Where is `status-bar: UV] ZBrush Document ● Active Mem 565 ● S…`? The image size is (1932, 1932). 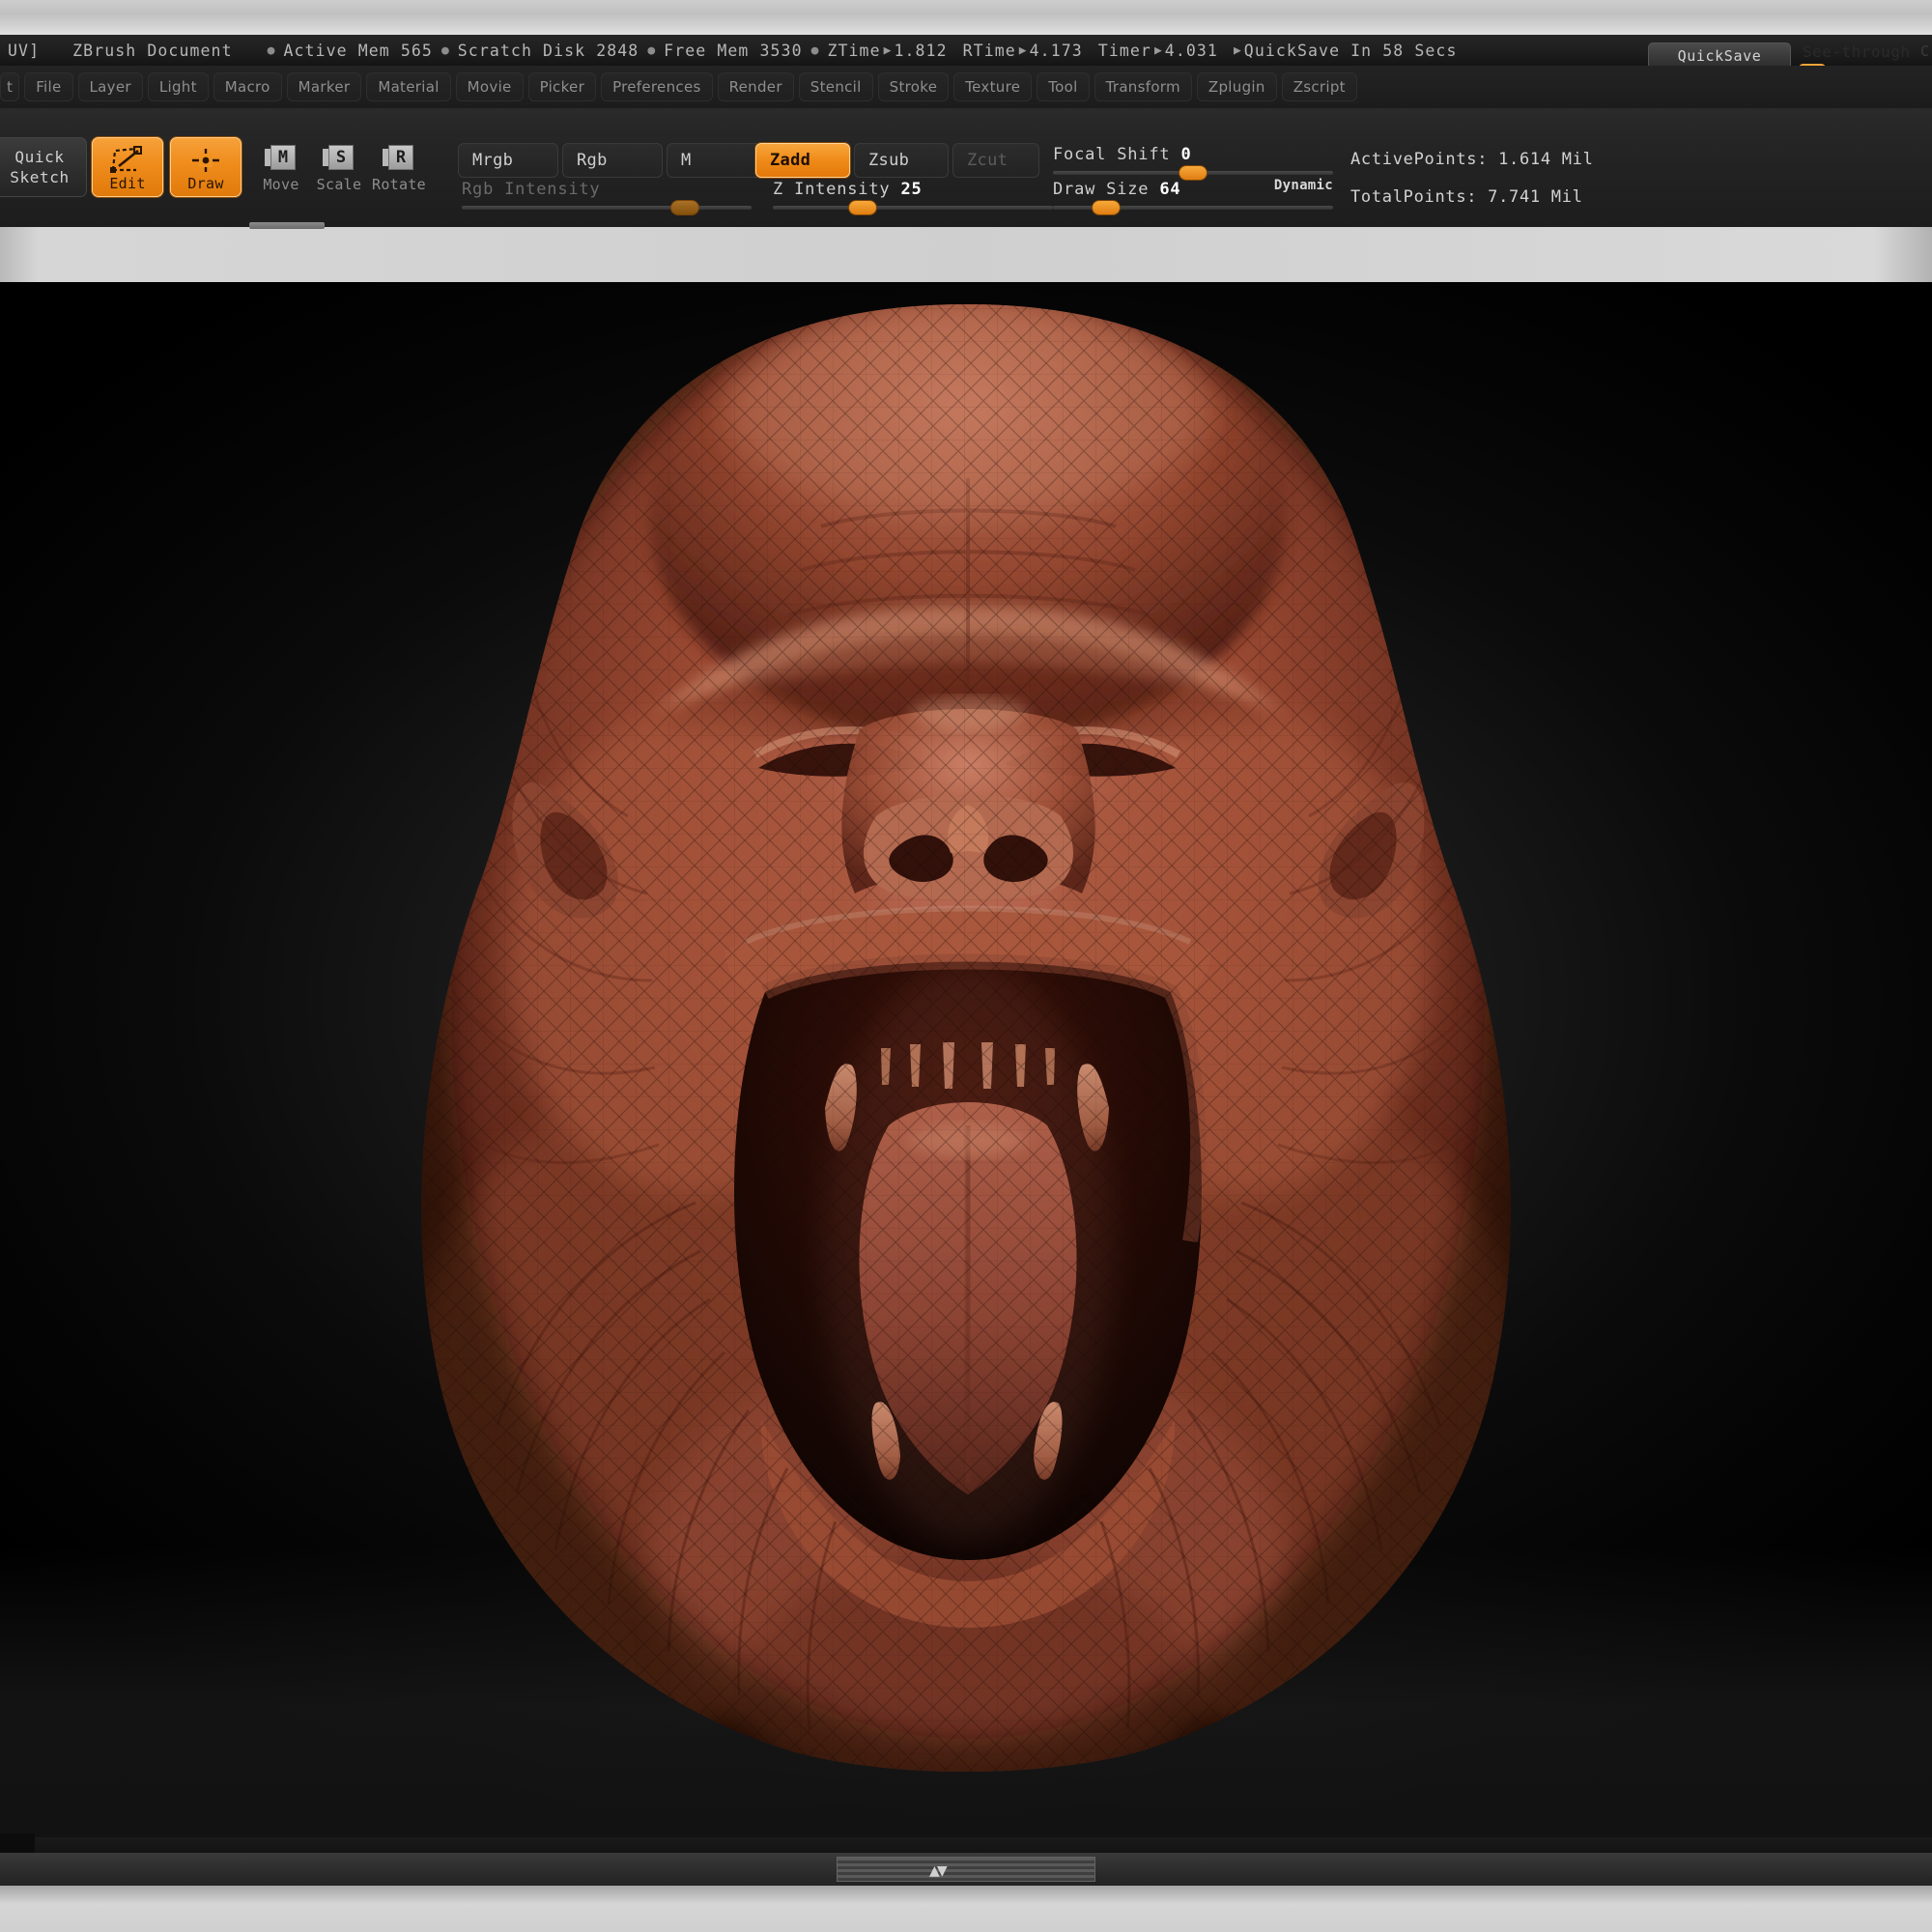 status-bar: UV] ZBrush Document ● Active Mem 565 ● S… is located at coordinates (966, 50).